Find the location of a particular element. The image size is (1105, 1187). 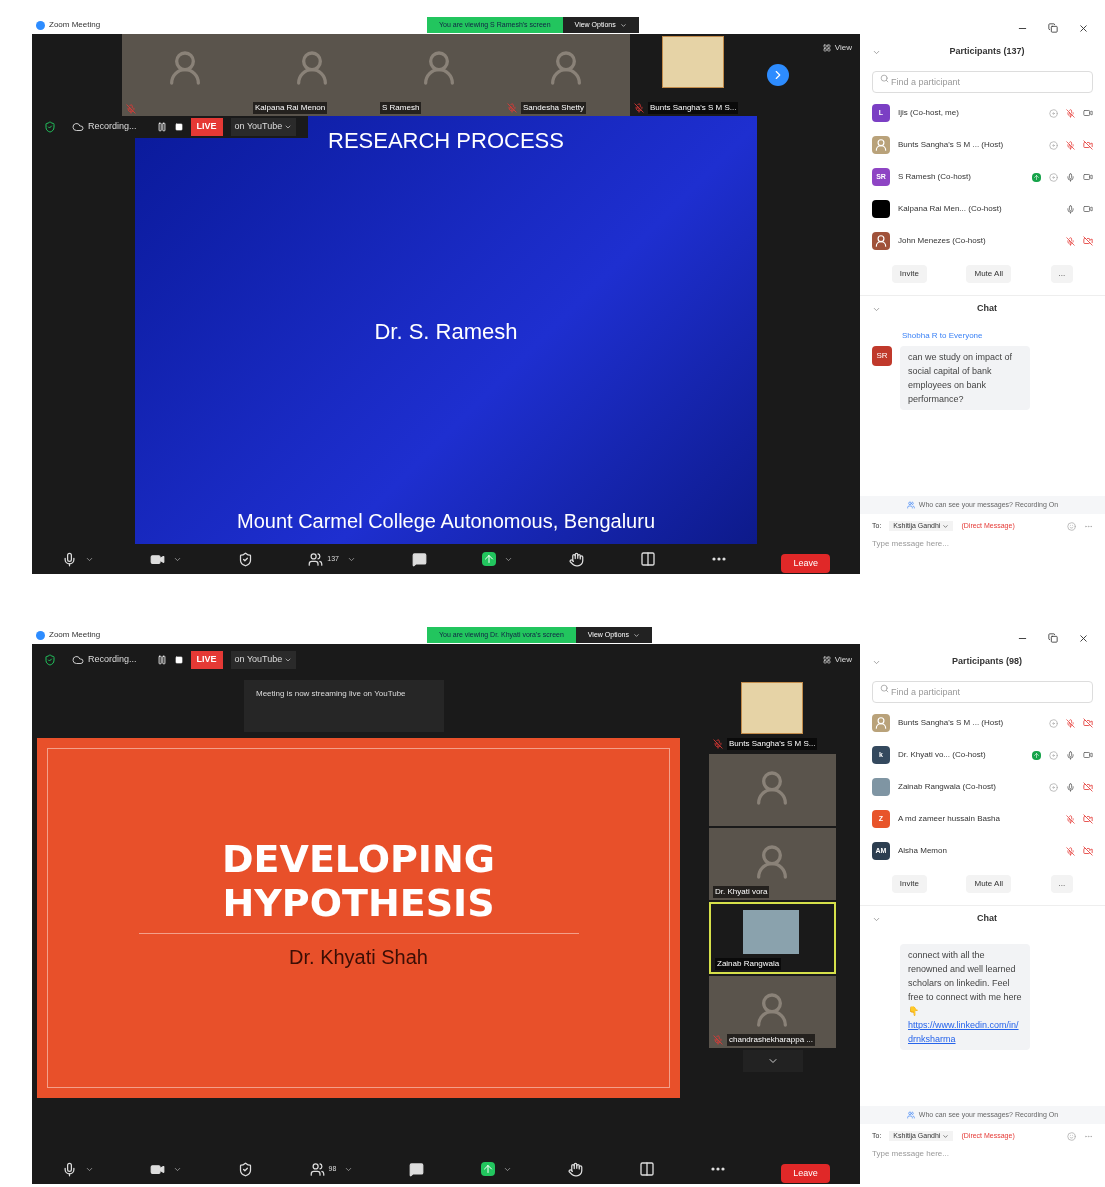

chat-icon is located at coordinates (417, 1169).